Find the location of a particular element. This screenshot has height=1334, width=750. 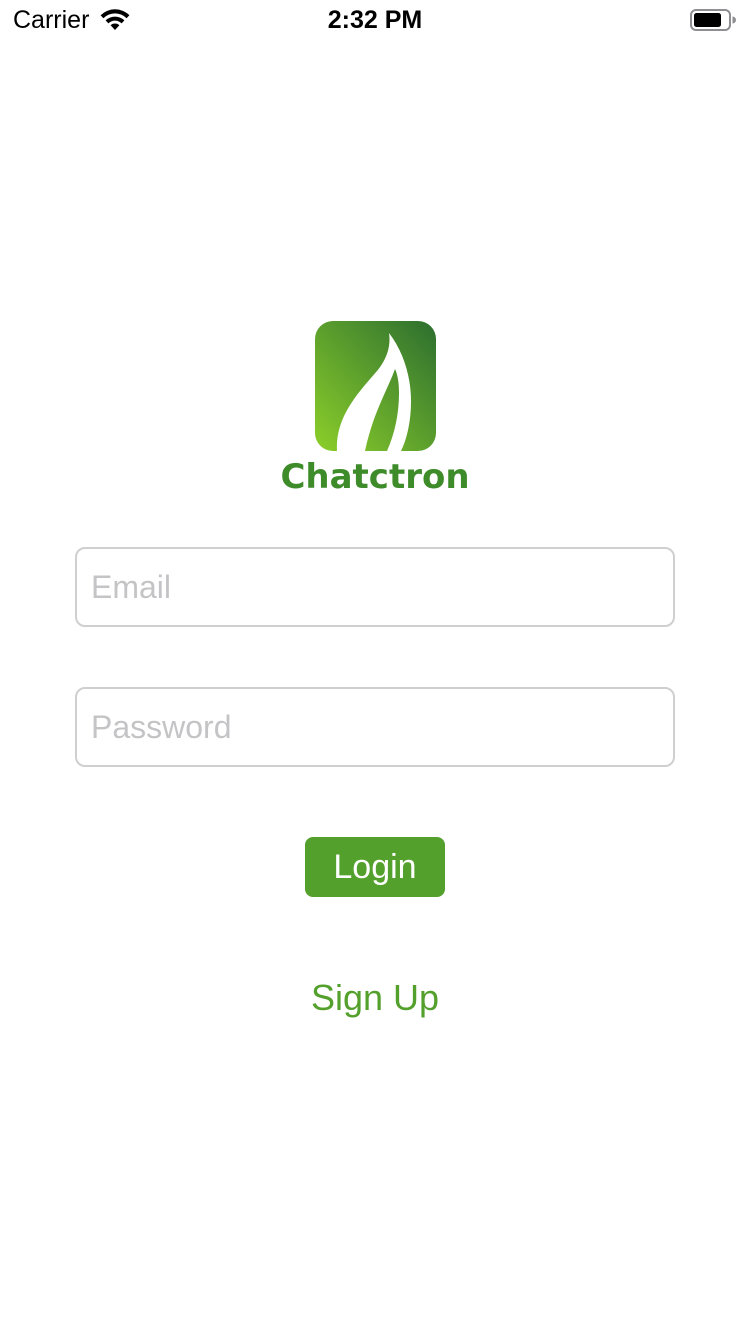

app-name-logo: Chatctron is located at coordinates (375, 477).